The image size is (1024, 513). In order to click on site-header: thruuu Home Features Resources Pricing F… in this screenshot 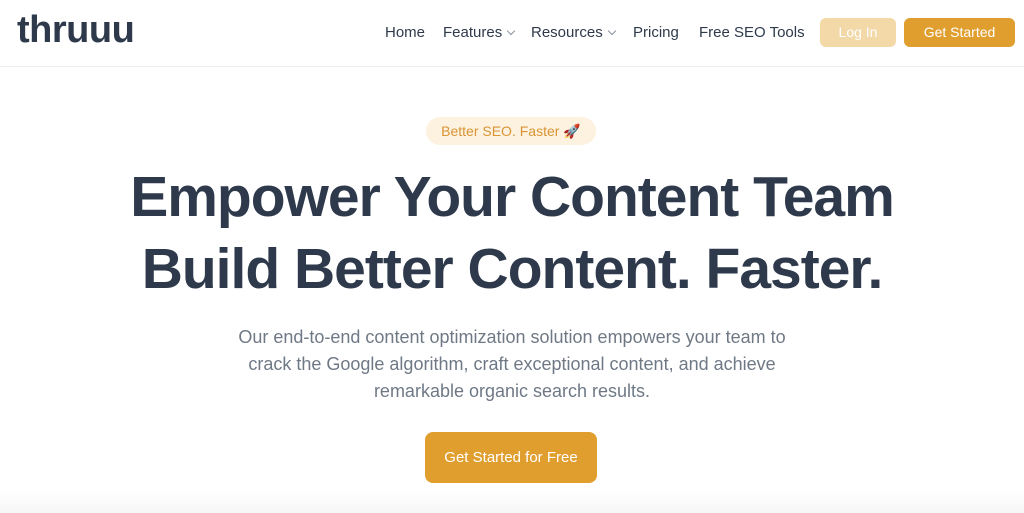, I will do `click(512, 33)`.